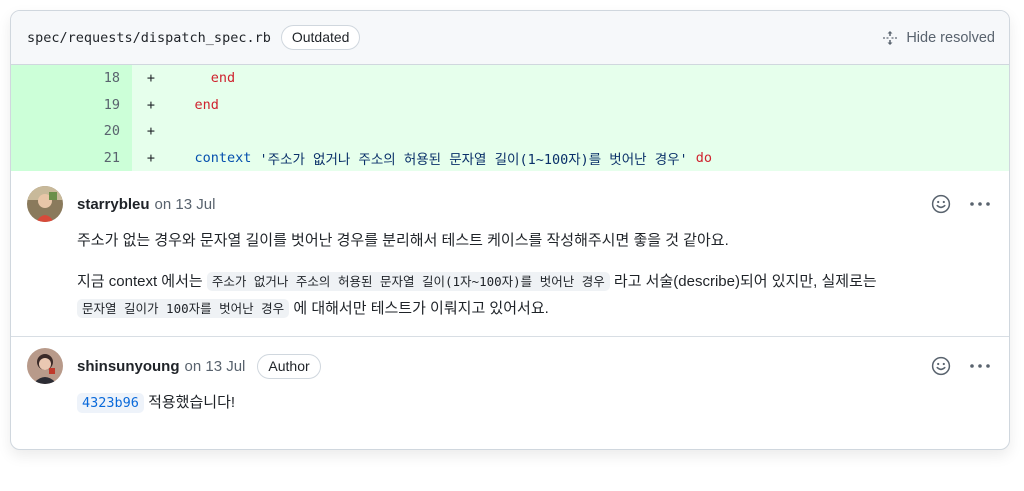 The height and width of the screenshot is (491, 1024). Describe the element at coordinates (207, 157) in the screenshot. I see `code-keyword: context` at that location.